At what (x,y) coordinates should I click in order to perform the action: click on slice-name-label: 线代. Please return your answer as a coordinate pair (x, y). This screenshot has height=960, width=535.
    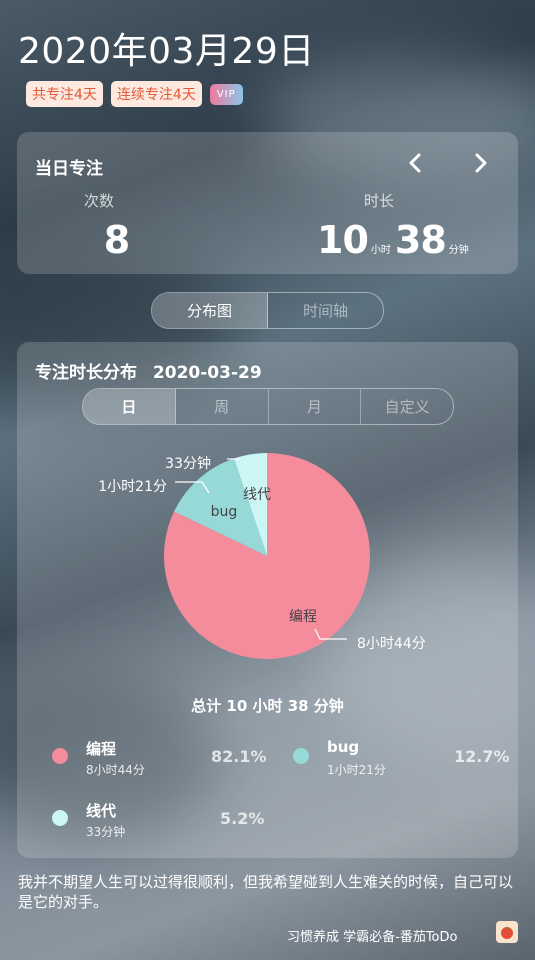
    Looking at the image, I should click on (257, 495).